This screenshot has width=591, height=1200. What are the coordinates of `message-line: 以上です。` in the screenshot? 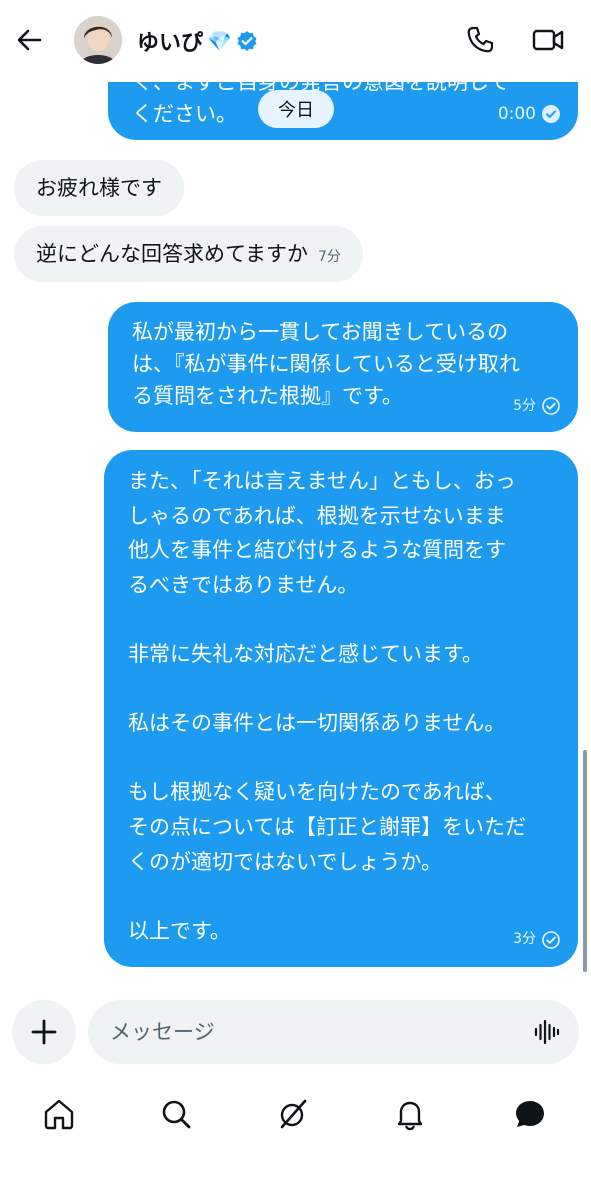 It's located at (179, 930).